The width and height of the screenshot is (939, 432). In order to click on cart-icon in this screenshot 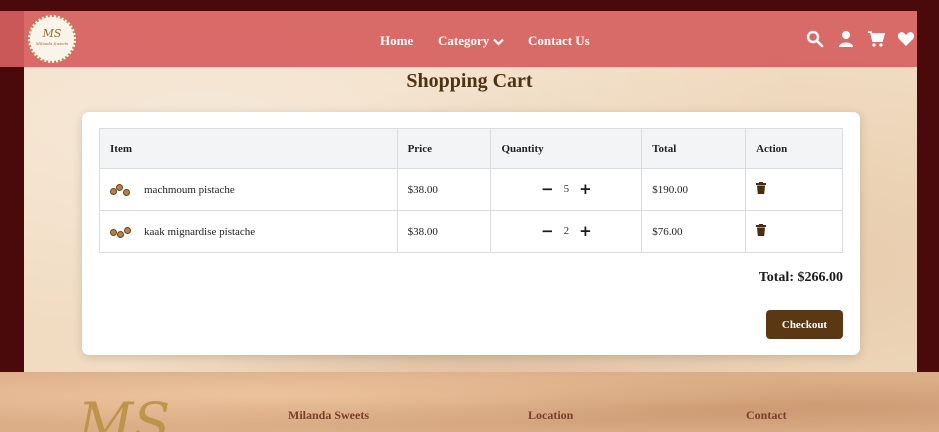, I will do `click(876, 39)`.